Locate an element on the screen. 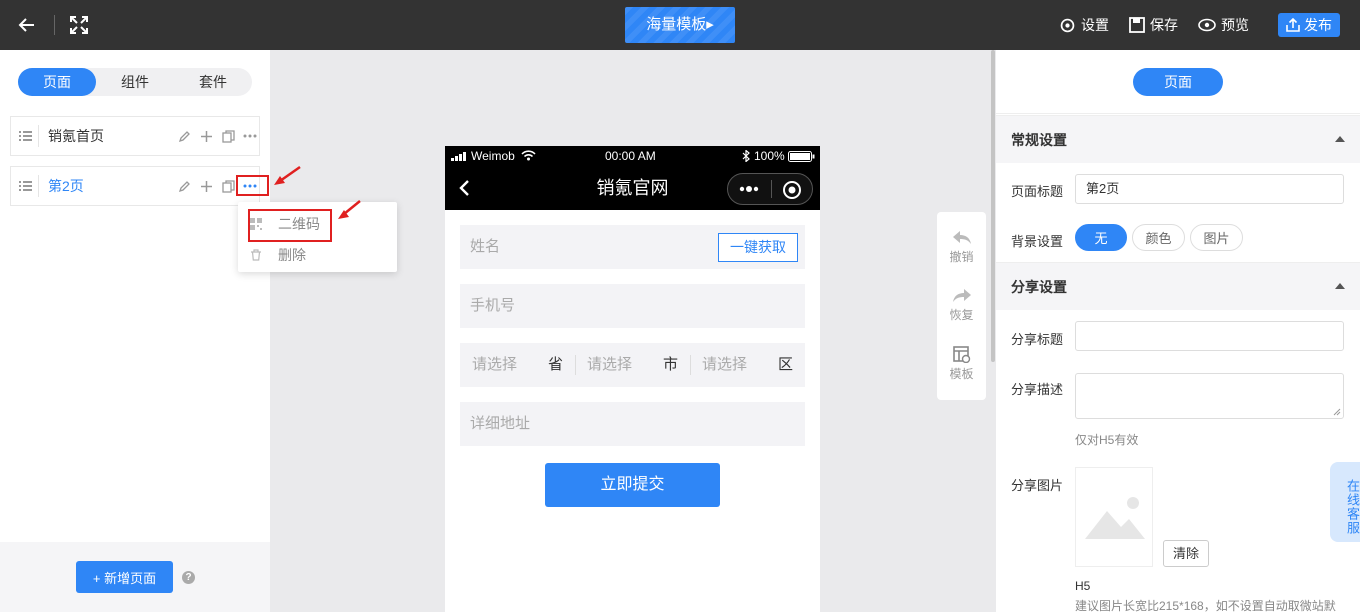 The width and height of the screenshot is (1360, 612). h5-label: H5 is located at coordinates (1083, 586).